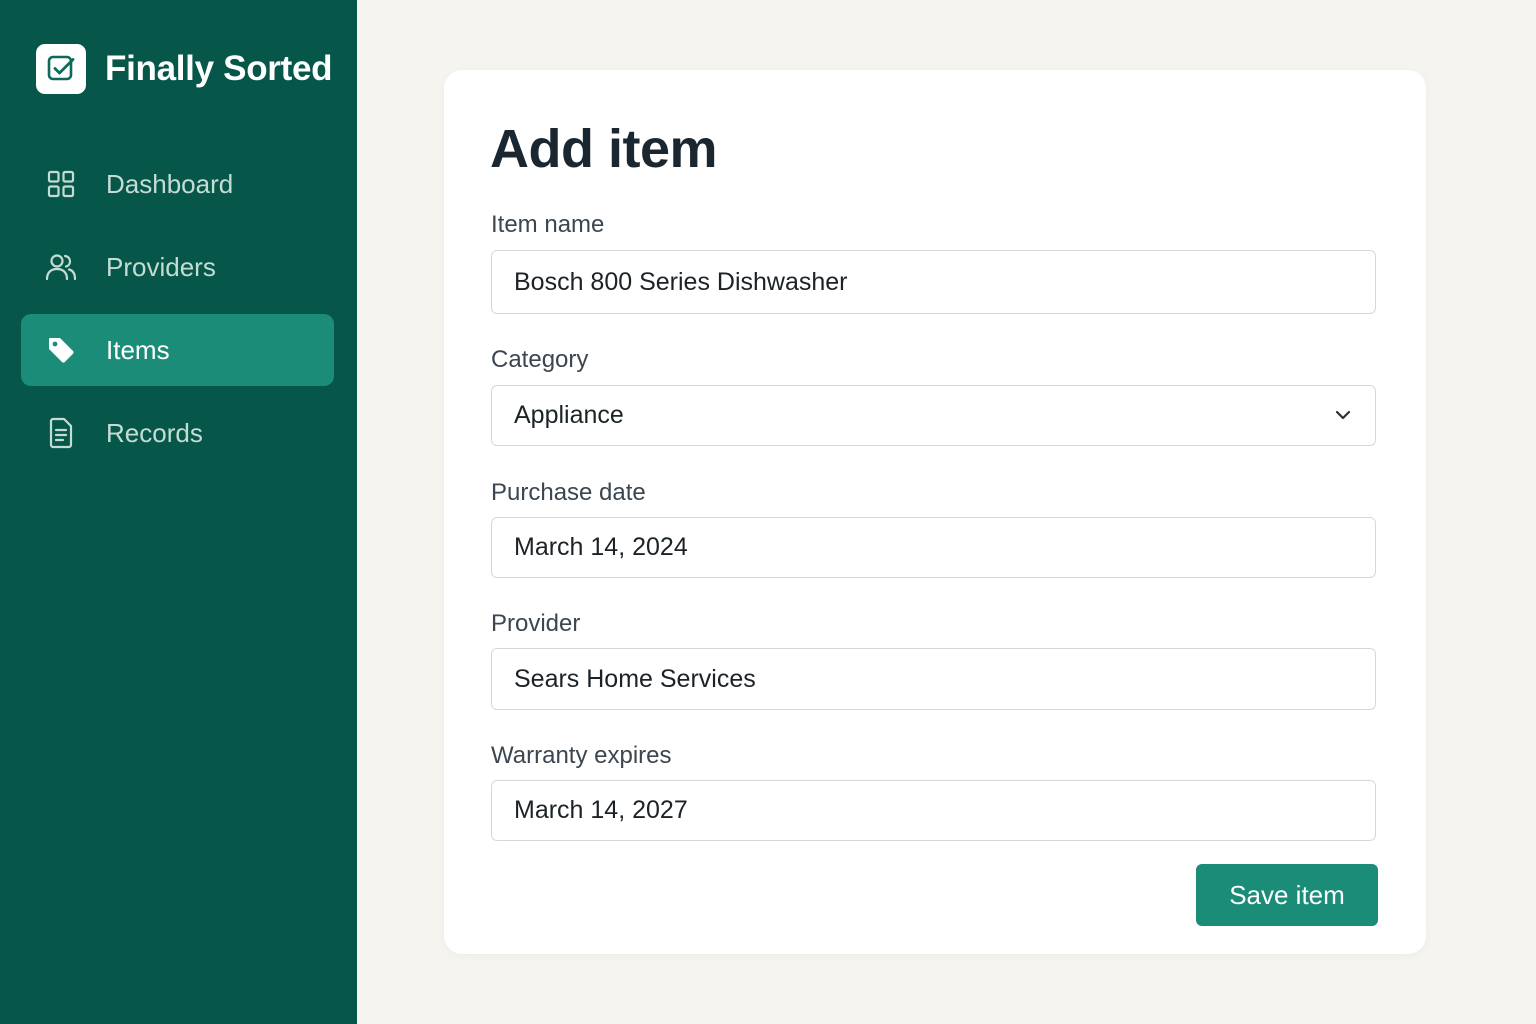 The height and width of the screenshot is (1024, 1536). What do you see at coordinates (61, 433) in the screenshot?
I see `document-icon` at bounding box center [61, 433].